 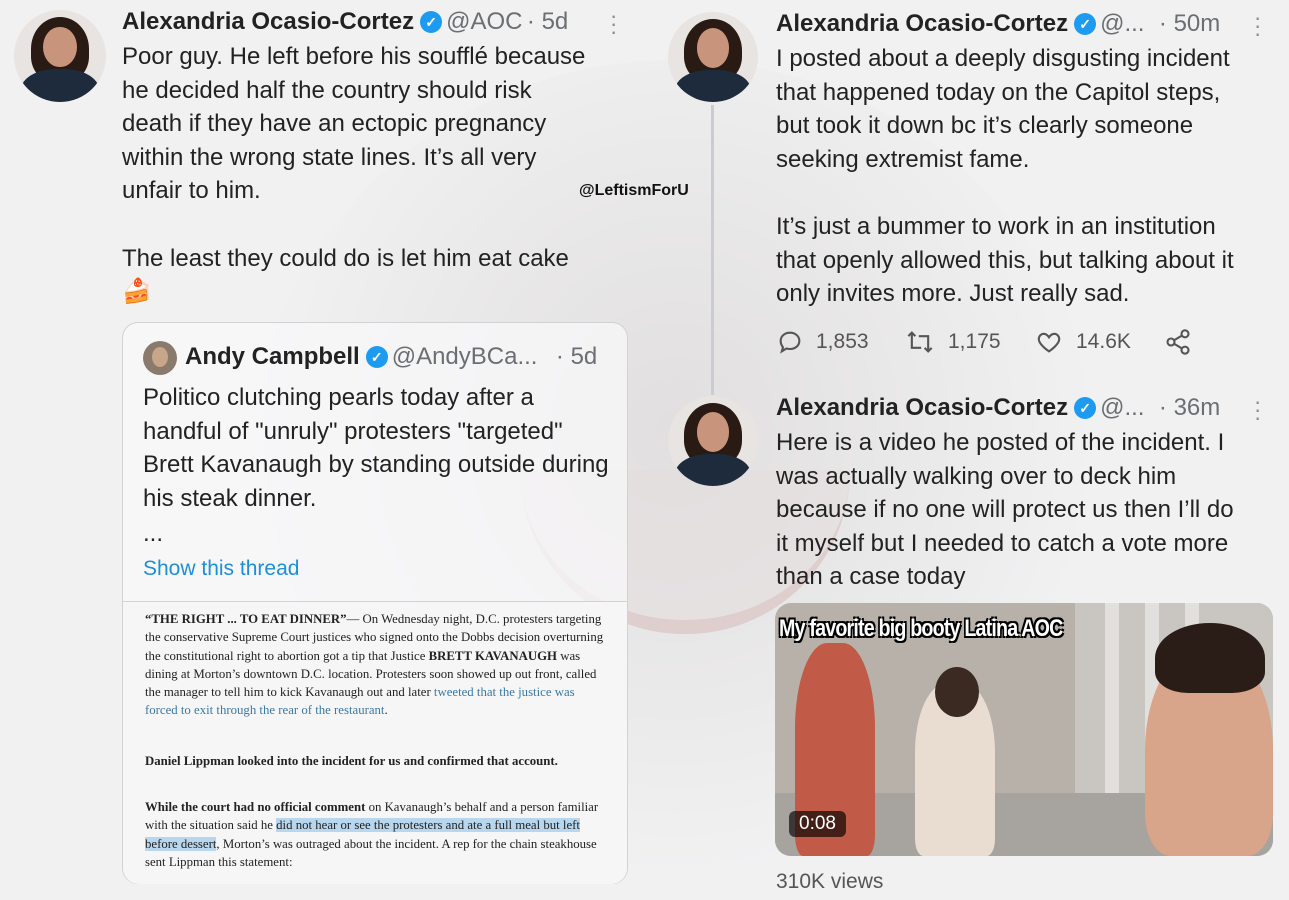 I want to click on quote-header: Andy Campbell ✓ @AndyBCa... · 5d, so click(x=391, y=357).